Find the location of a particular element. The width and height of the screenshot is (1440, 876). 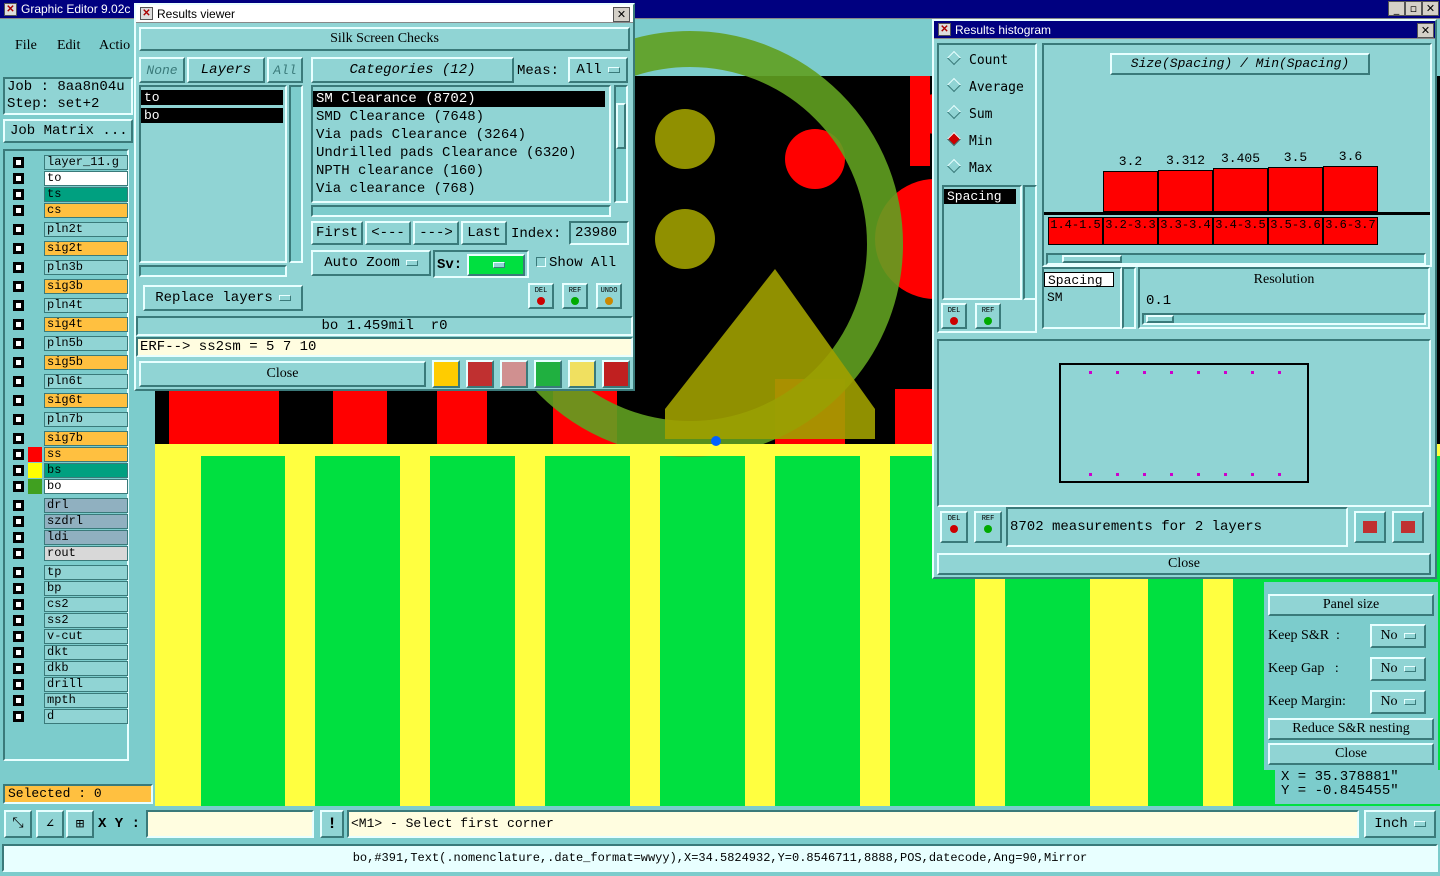

layer-row-sig4t: sig4t is located at coordinates (69, 324).